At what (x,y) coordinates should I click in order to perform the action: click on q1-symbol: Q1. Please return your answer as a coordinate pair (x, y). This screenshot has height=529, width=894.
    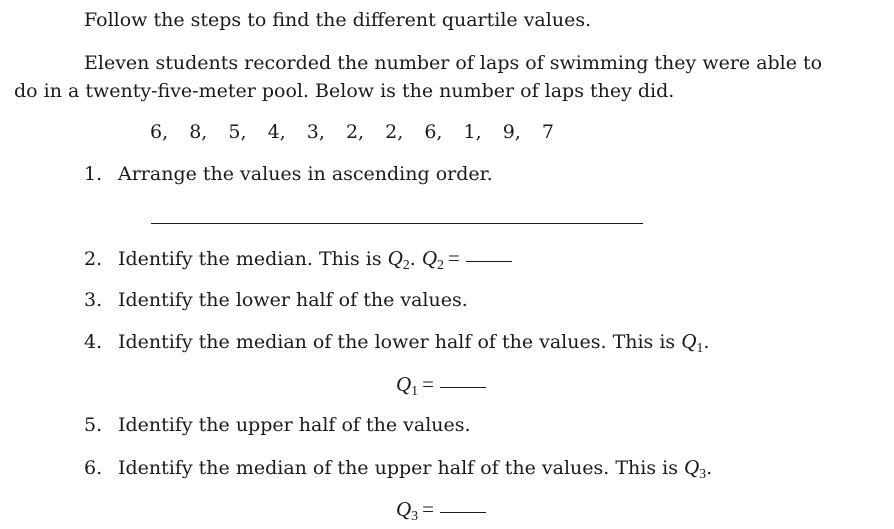
    Looking at the image, I should click on (692, 342).